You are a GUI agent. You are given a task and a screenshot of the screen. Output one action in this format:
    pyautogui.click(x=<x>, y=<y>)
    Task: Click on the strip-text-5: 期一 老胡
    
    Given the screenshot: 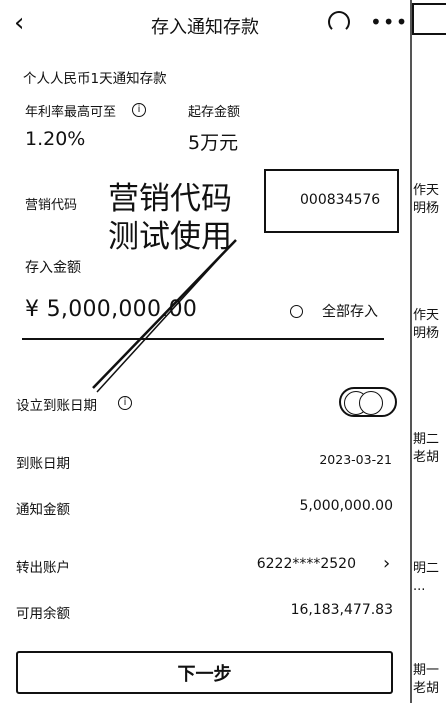 What is the action you would take?
    pyautogui.click(x=426, y=679)
    